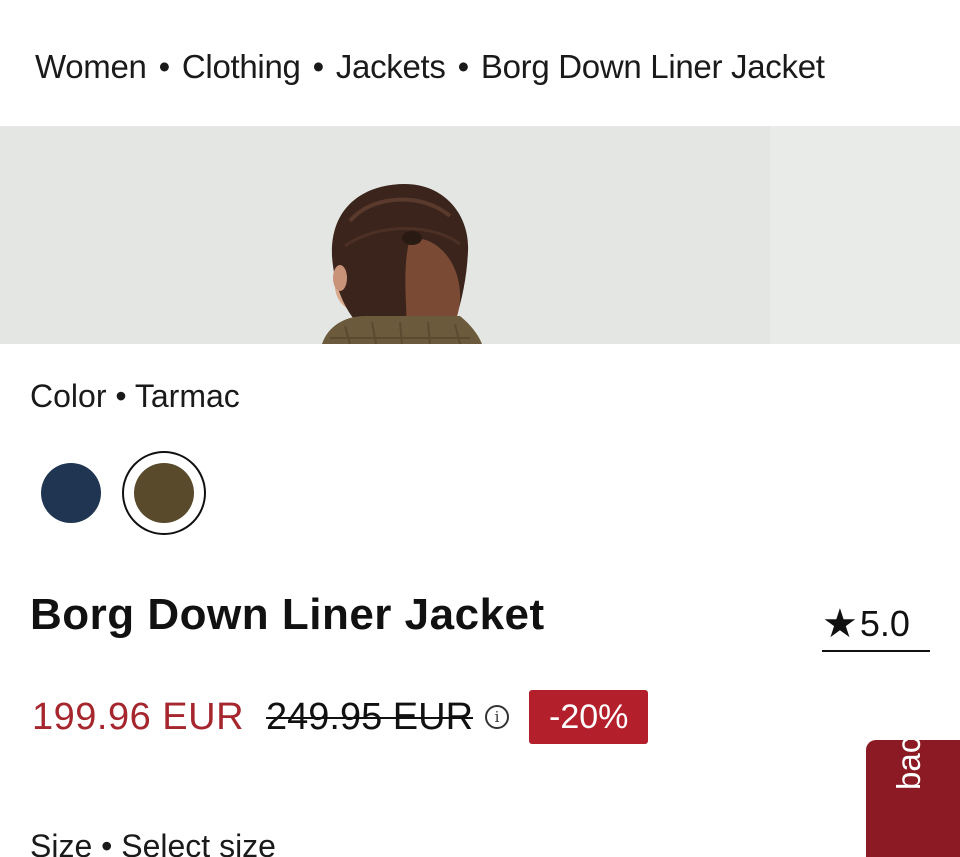 The image size is (960, 857). What do you see at coordinates (68, 396) in the screenshot?
I see `color-label-text: Color` at bounding box center [68, 396].